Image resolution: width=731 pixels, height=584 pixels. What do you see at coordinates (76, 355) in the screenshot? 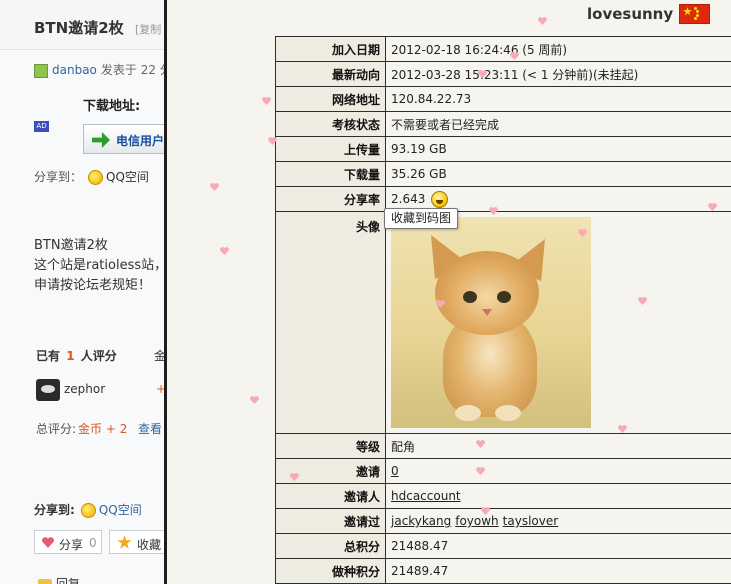
I see `rating-summary: 已有 1 人评分` at bounding box center [76, 355].